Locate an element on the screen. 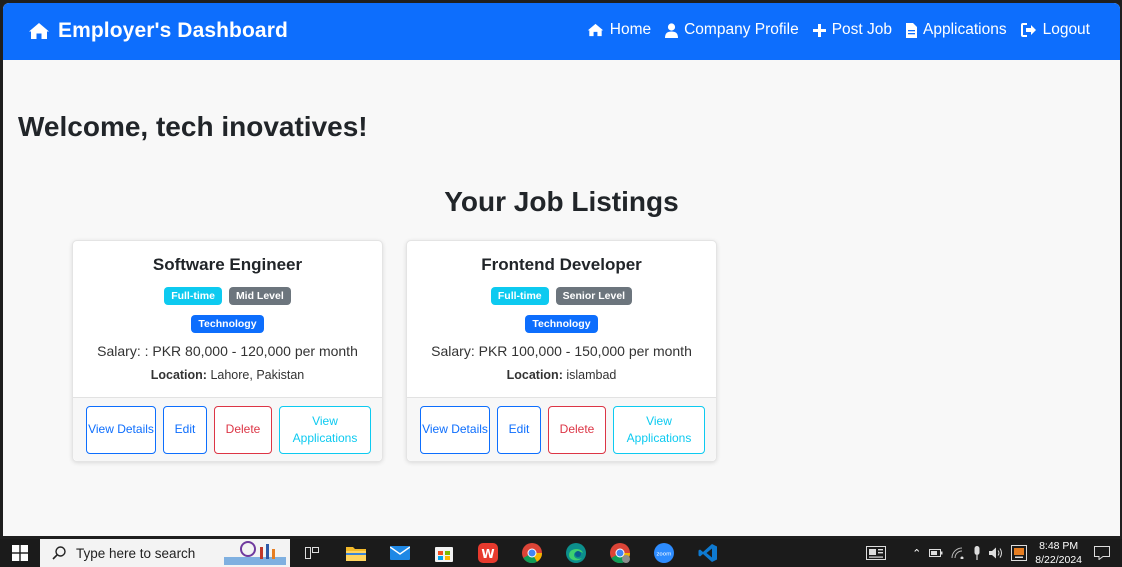 The image size is (1122, 567). job-salary: Salary: : PKR 80,000 - 120,000 per month is located at coordinates (227, 351).